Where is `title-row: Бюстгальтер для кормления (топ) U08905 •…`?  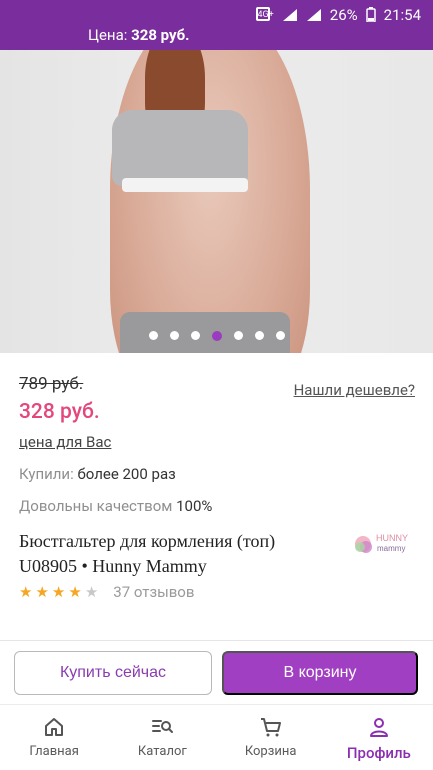
title-row: Бюстгальтер для кормления (топ) U08905 •… is located at coordinates (217, 554).